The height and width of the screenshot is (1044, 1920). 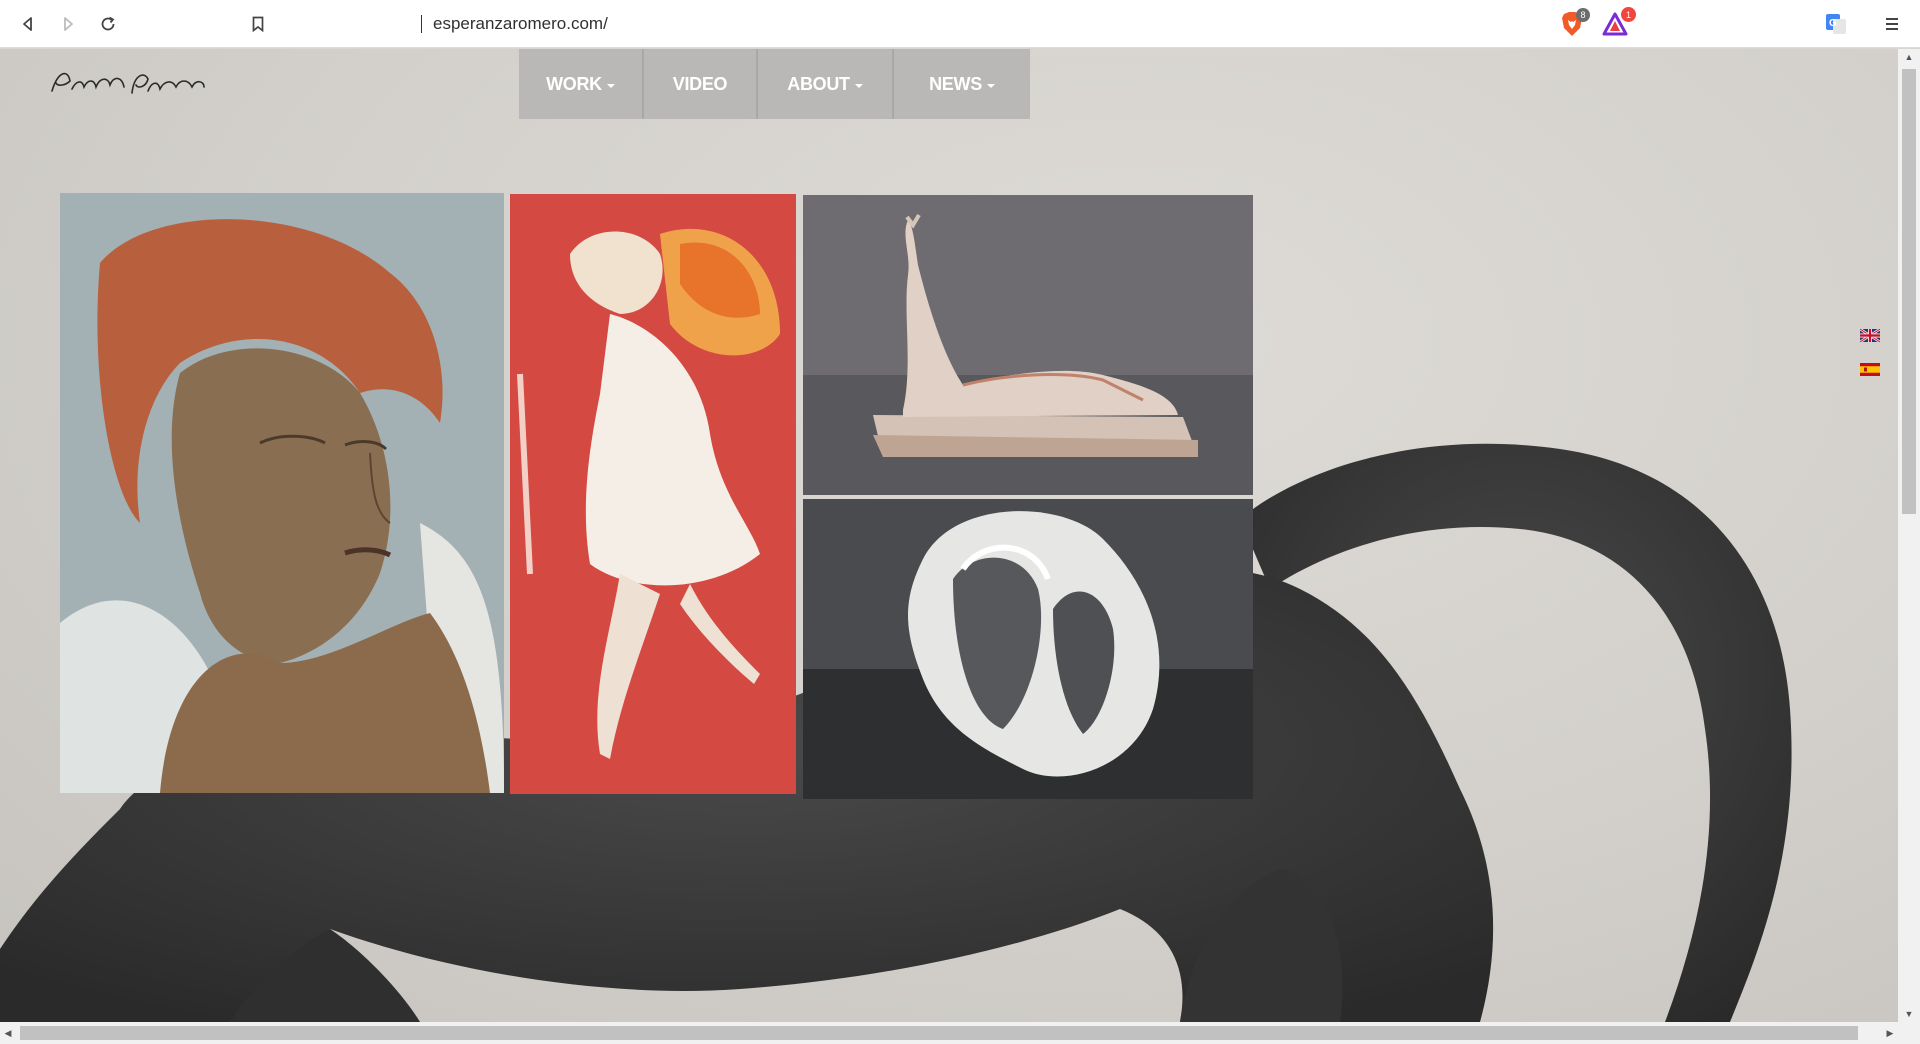 I want to click on bookmark-icon, so click(x=258, y=24).